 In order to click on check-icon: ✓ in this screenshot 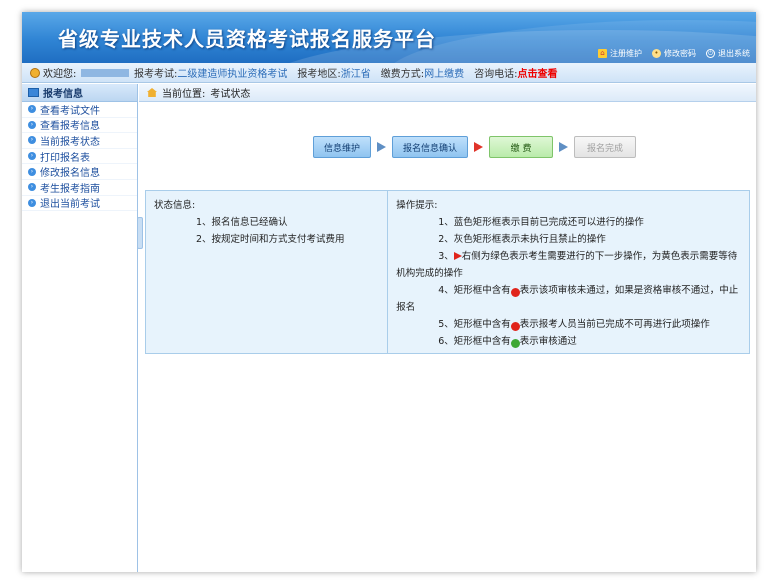, I will do `click(534, 343)`.